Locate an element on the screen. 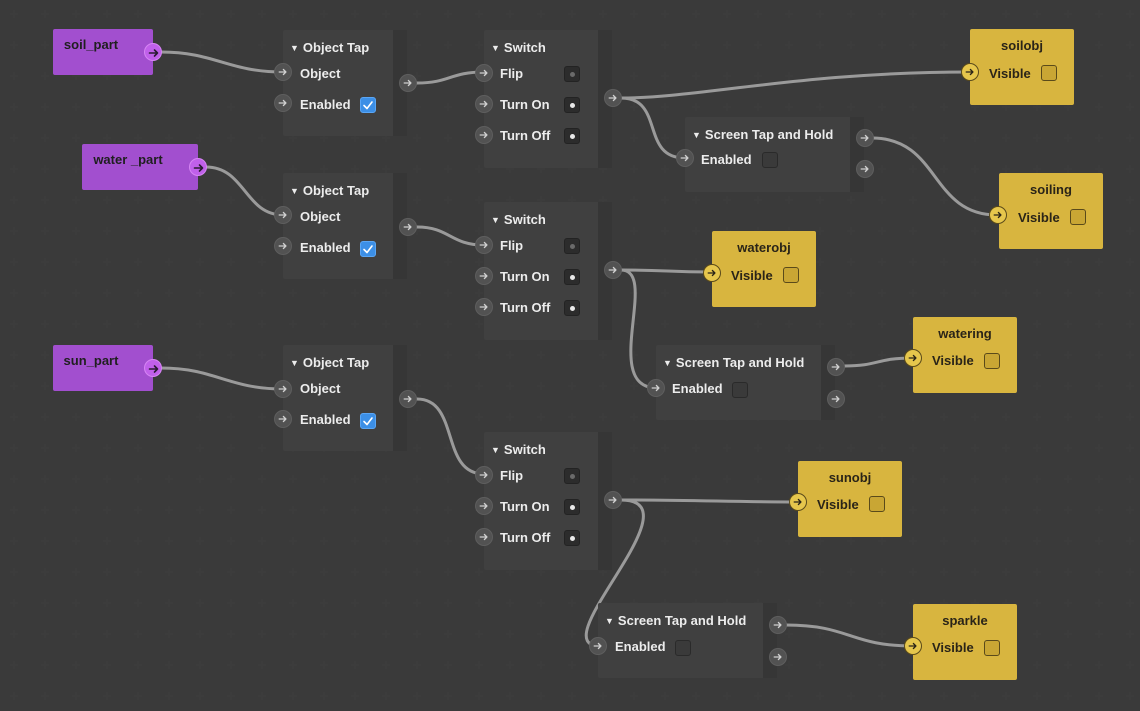 The height and width of the screenshot is (711, 1140). water-part-node: water _part is located at coordinates (140, 167).